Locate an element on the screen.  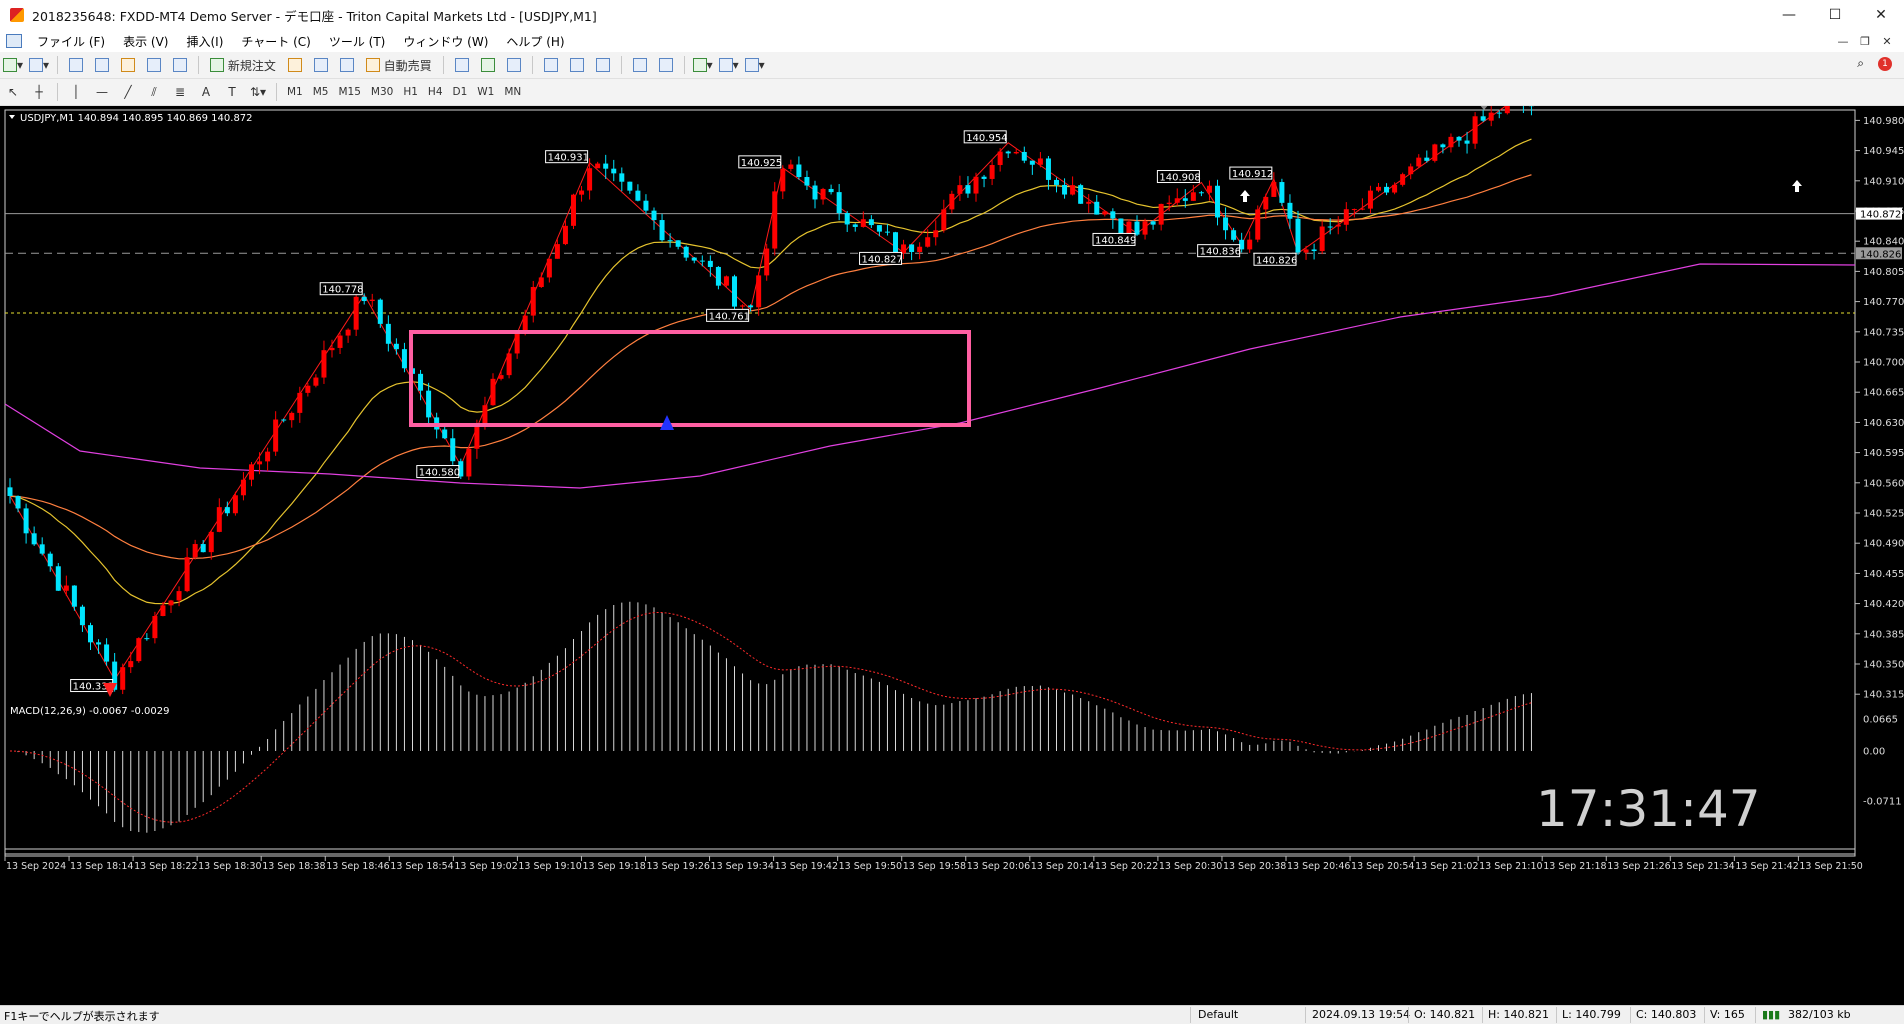
status-profile: Default is located at coordinates (1218, 1014).